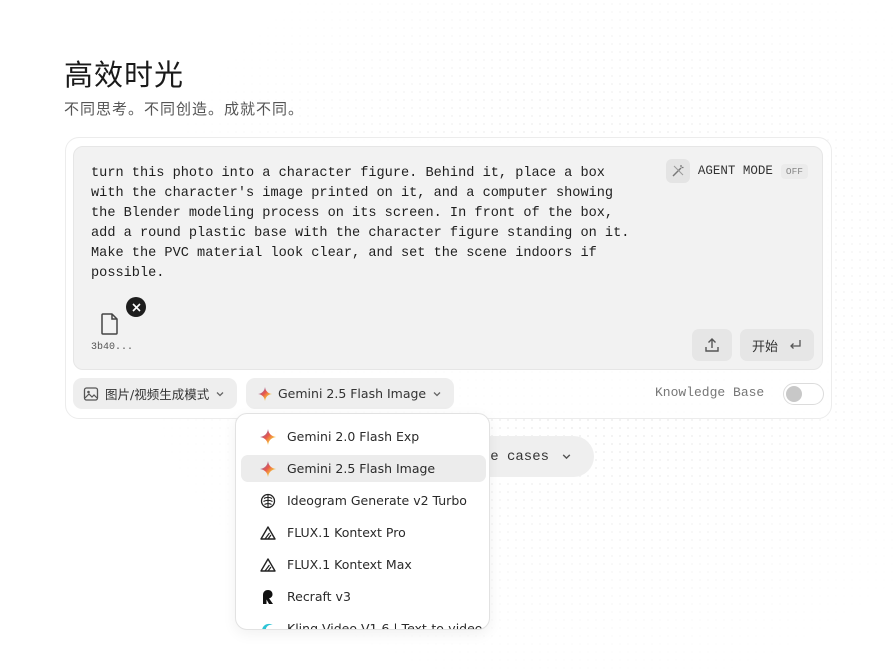 This screenshot has width=896, height=670. Describe the element at coordinates (803, 394) in the screenshot. I see `knowledge-base-toggle` at that location.